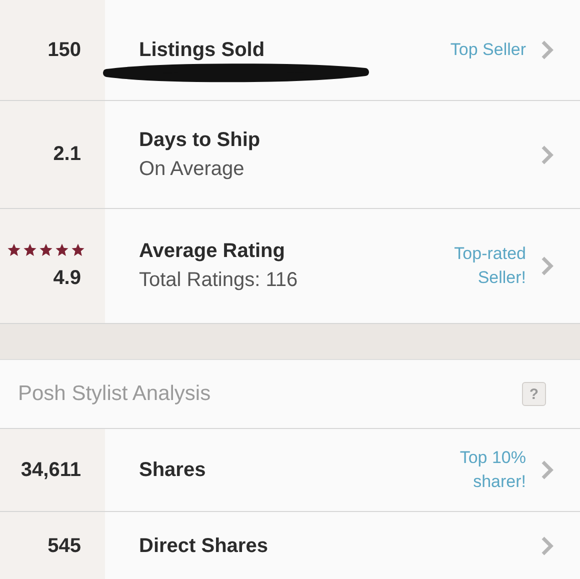 The height and width of the screenshot is (579, 580). Describe the element at coordinates (487, 50) in the screenshot. I see `highlight-label: Top Seller` at that location.